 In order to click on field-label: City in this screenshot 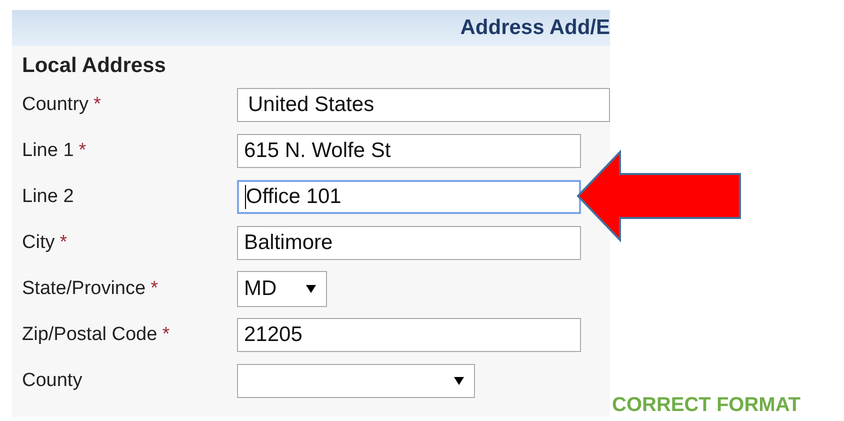, I will do `click(38, 242)`.